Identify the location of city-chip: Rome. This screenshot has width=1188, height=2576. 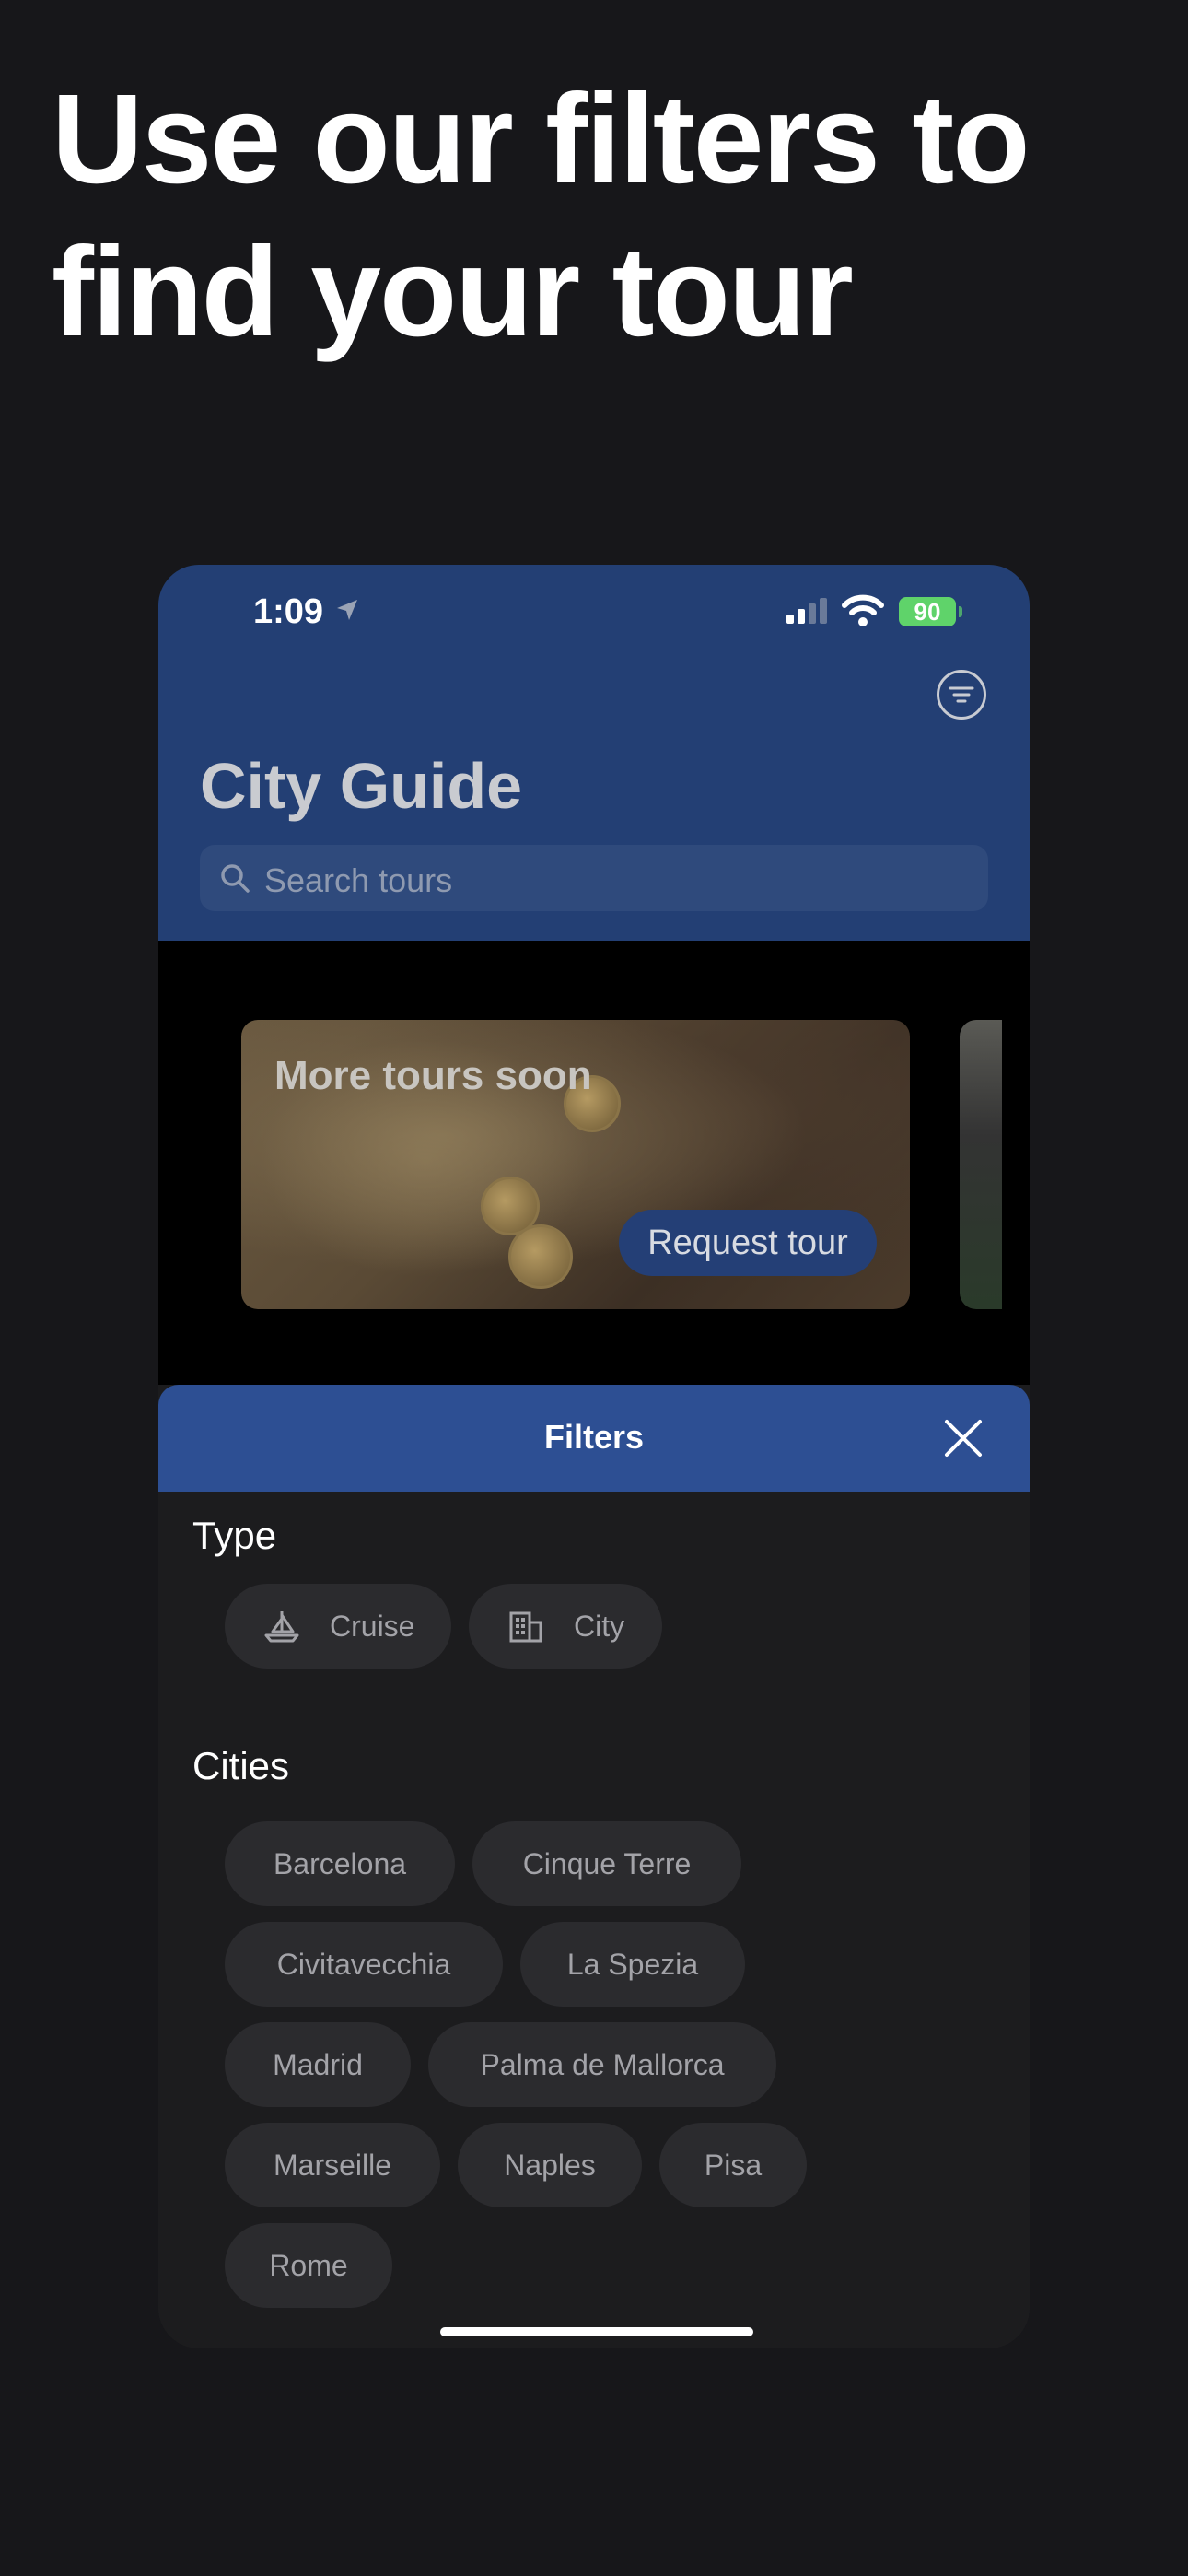
(308, 2265).